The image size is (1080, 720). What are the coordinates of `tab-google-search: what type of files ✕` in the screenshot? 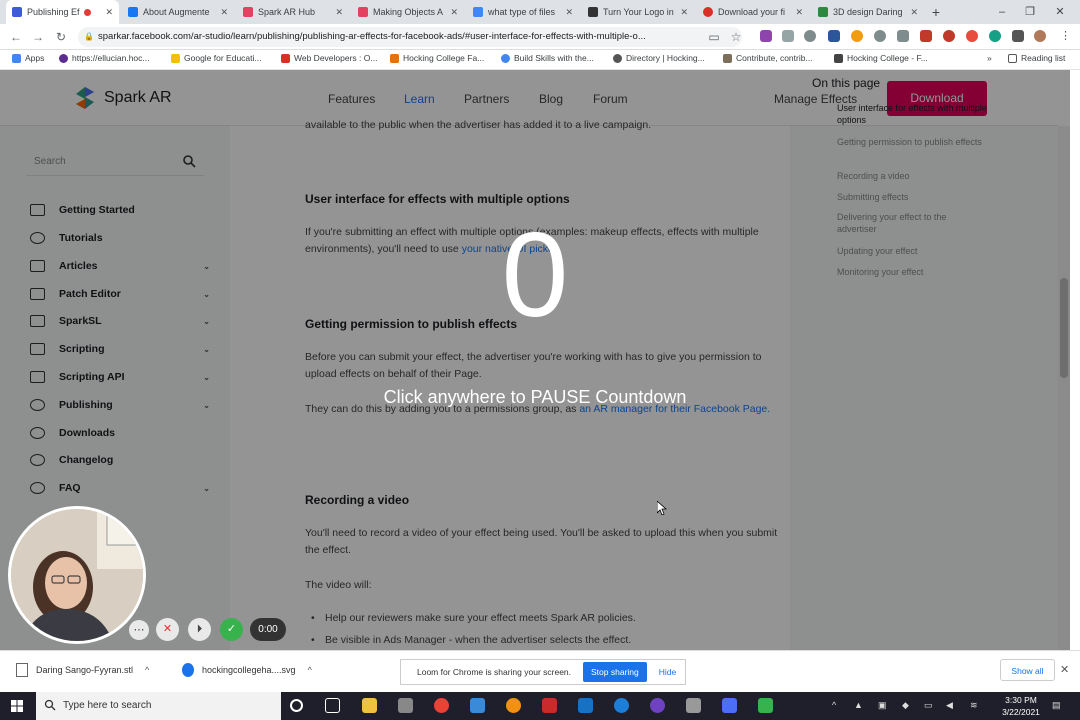 It's located at (523, 12).